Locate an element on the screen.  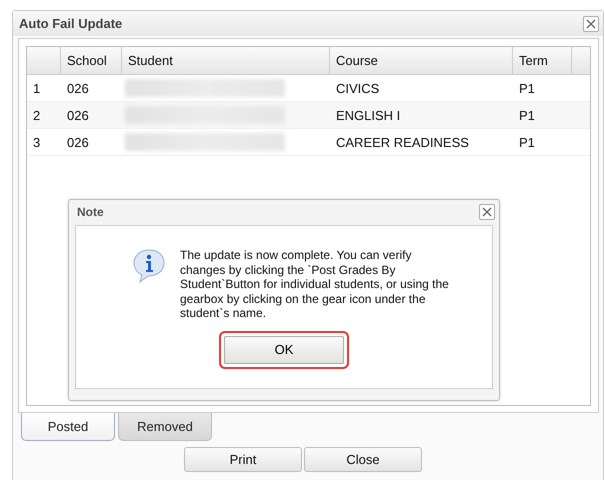
ok-button: OK is located at coordinates (284, 350).